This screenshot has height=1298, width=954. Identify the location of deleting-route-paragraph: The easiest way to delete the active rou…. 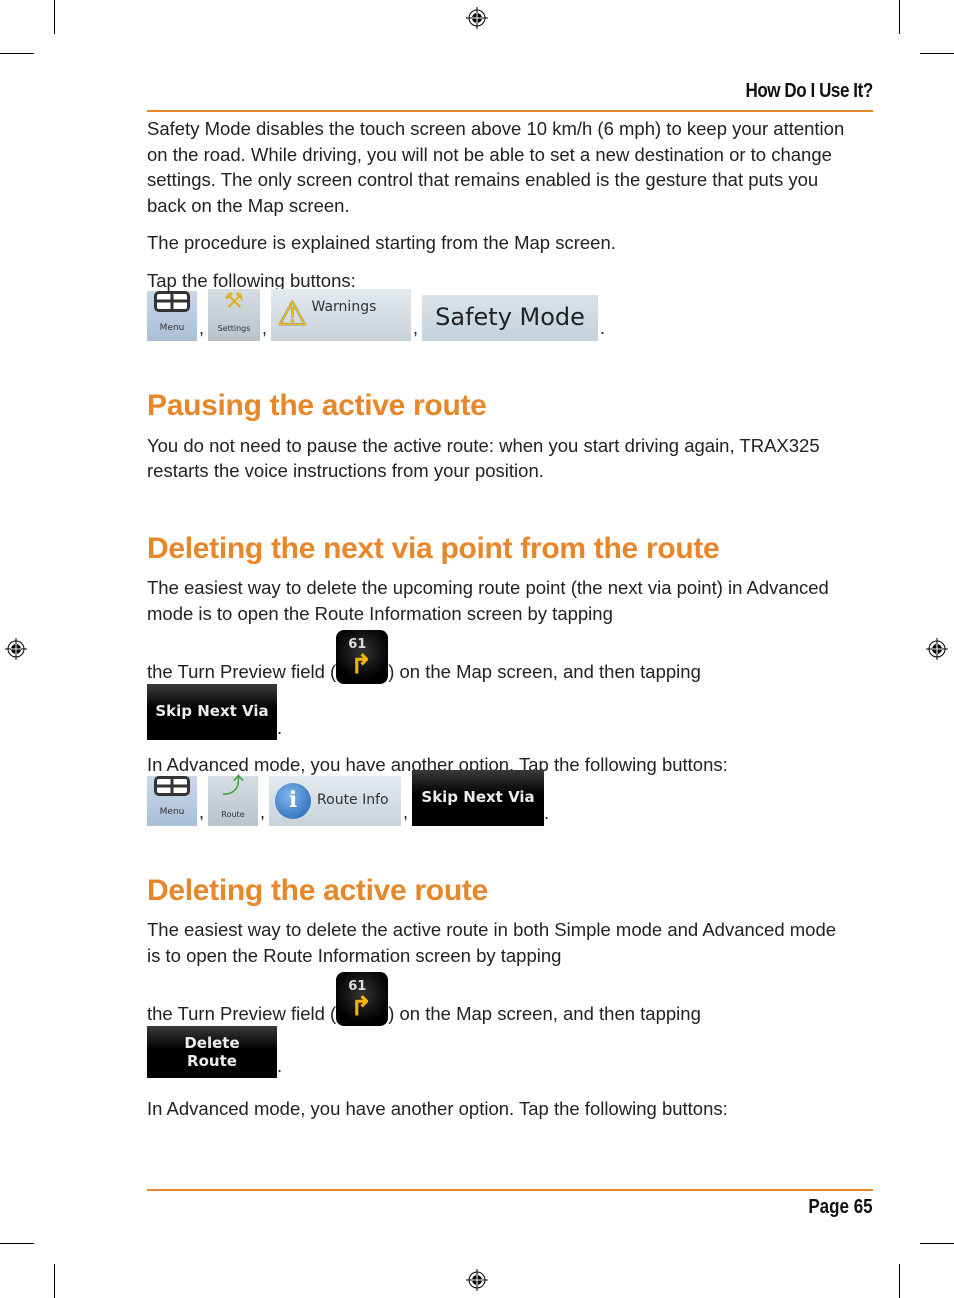
(492, 942).